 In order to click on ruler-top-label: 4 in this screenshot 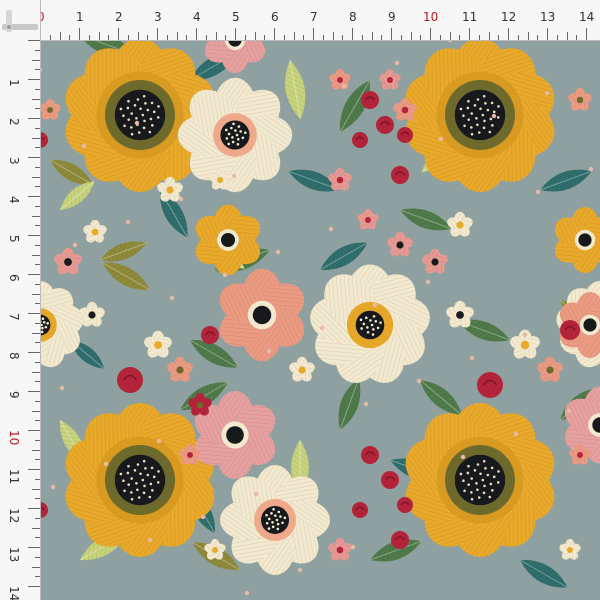, I will do `click(197, 17)`.